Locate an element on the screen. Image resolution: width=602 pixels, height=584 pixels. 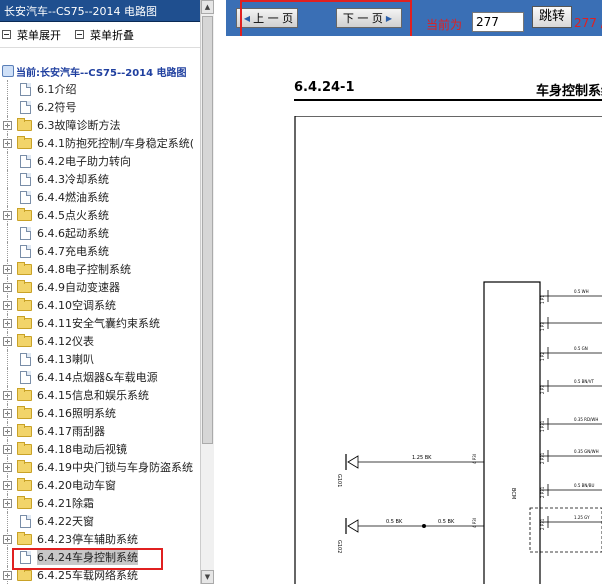
bcm-wire-label: 0.5 WH is located at coordinates (581, 291).